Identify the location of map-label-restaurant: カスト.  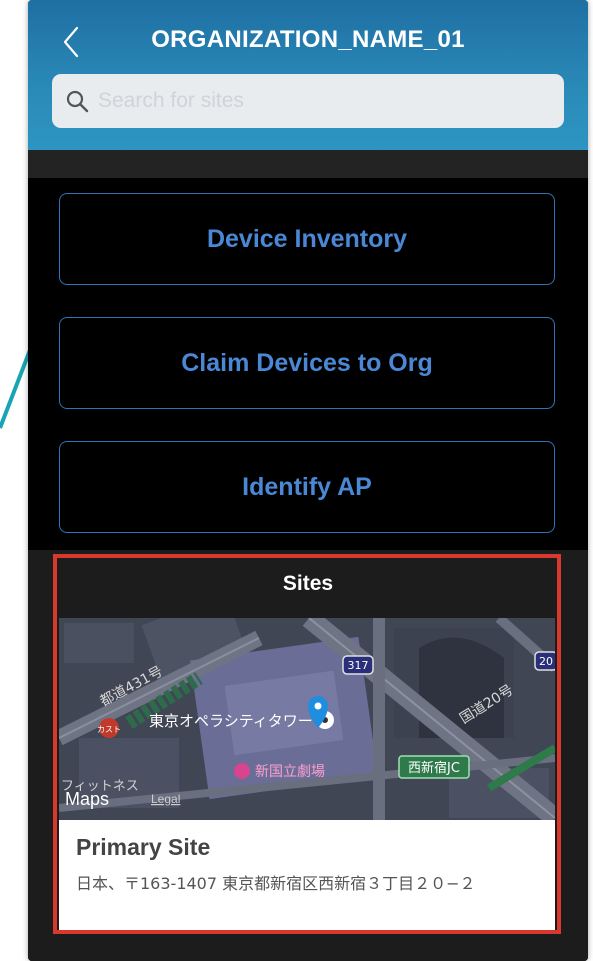
(109, 729).